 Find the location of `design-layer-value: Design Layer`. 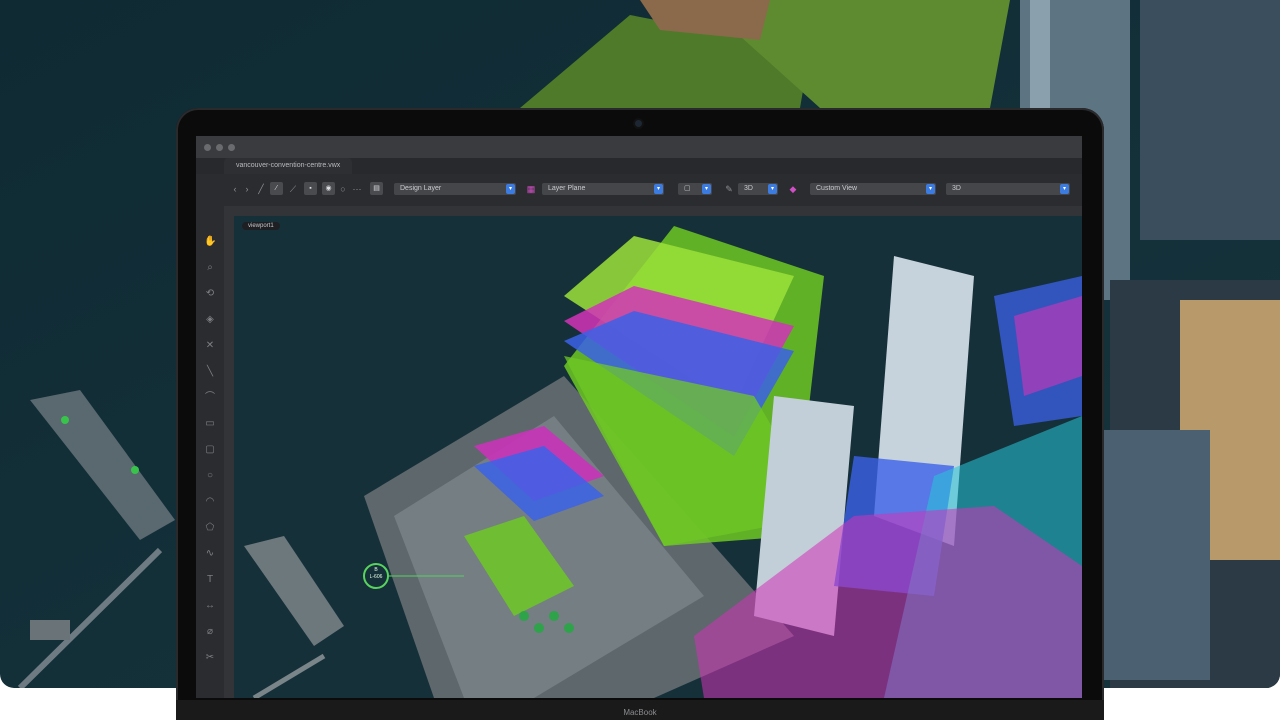

design-layer-value: Design Layer is located at coordinates (421, 188).